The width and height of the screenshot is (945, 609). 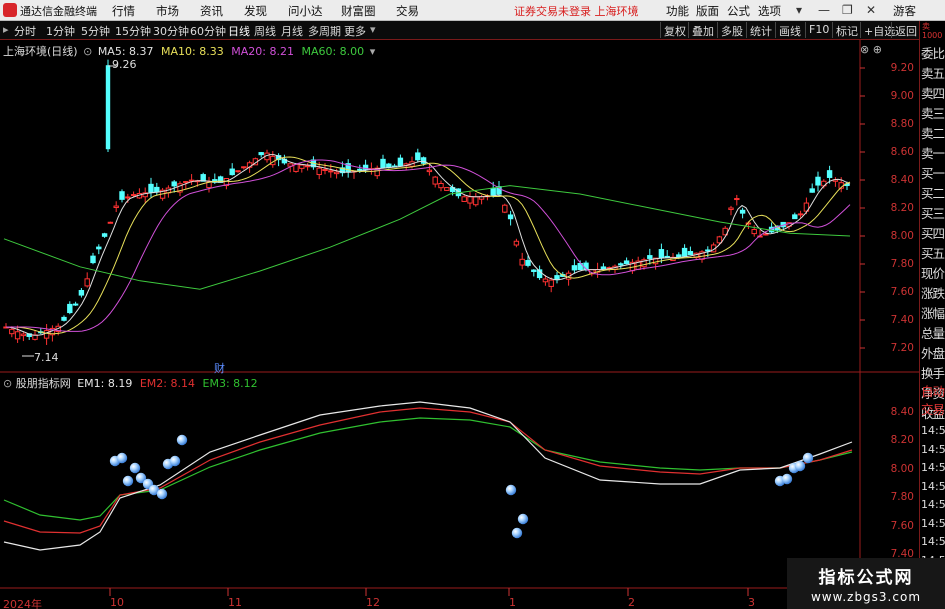 I want to click on menu-discover: 发现, so click(x=255, y=11).